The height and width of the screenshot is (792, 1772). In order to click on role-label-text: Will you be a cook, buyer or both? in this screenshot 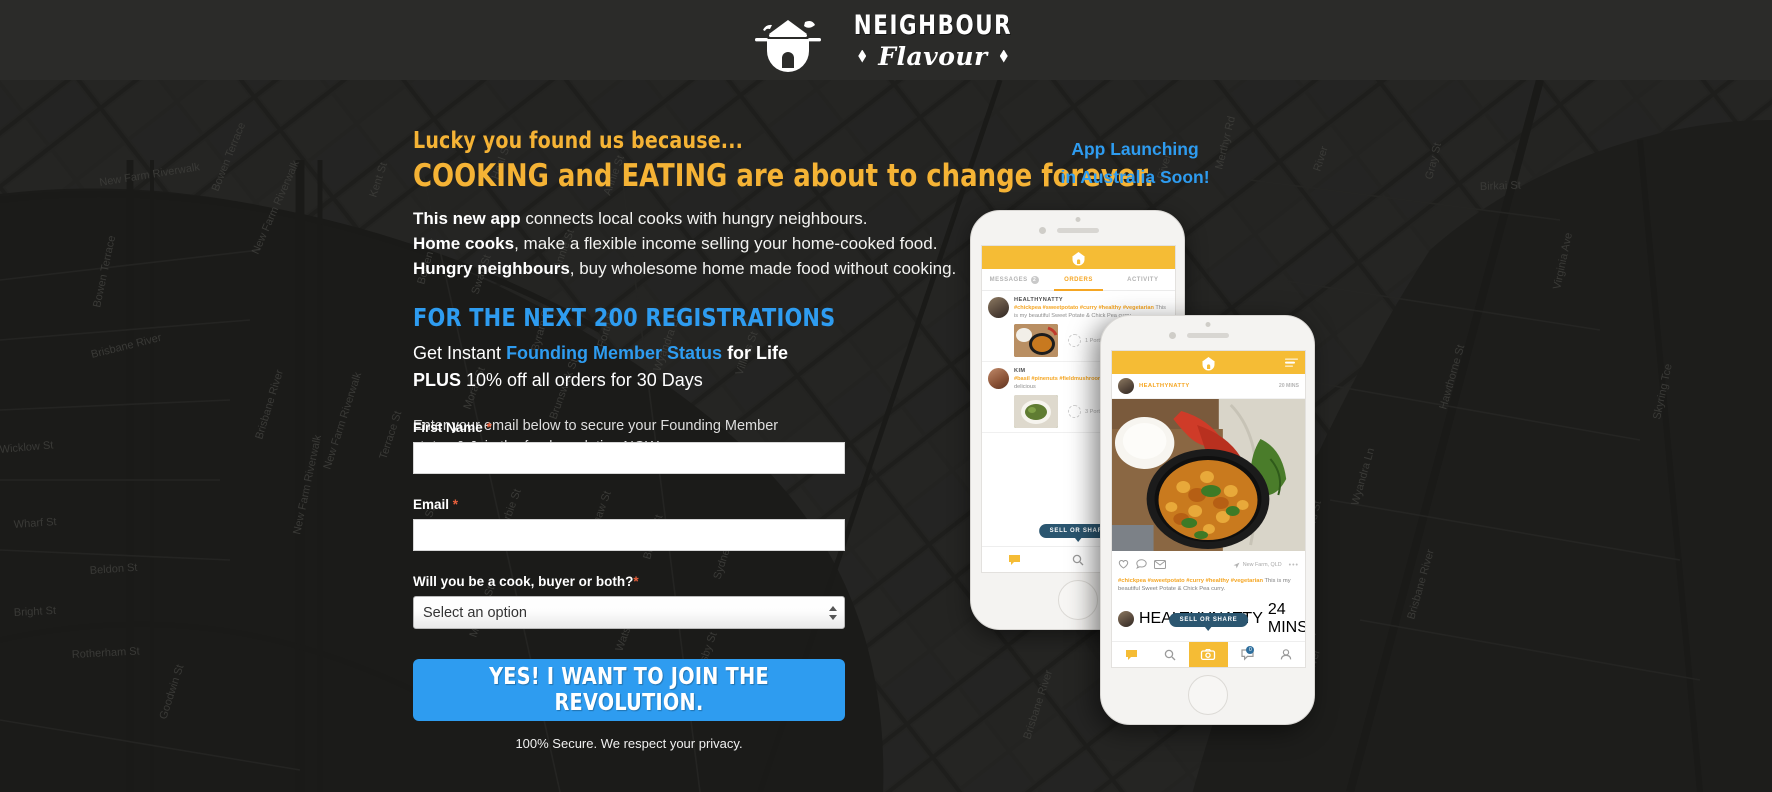, I will do `click(523, 581)`.